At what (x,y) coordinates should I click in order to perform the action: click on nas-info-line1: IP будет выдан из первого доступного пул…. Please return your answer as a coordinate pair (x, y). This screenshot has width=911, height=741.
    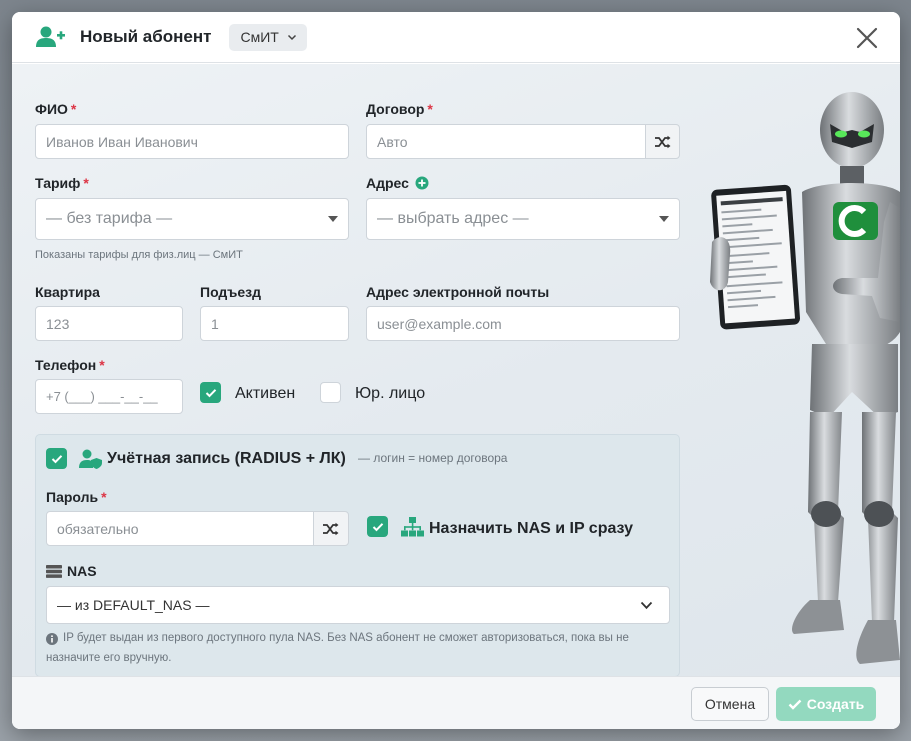
    Looking at the image, I should click on (346, 638).